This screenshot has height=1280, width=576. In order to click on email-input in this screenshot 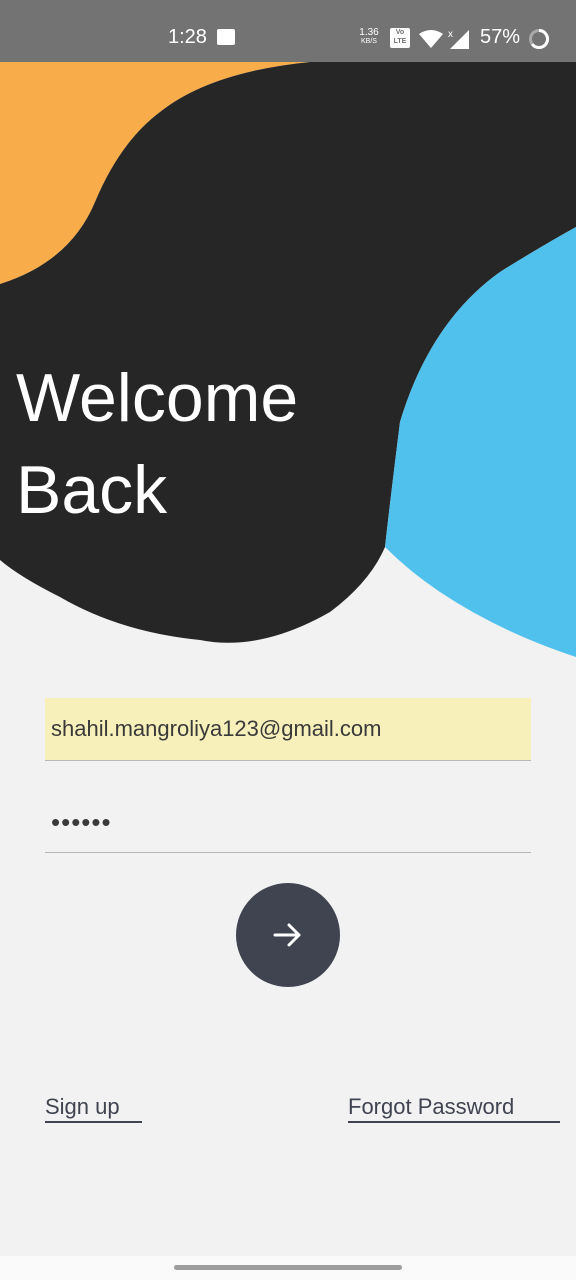, I will do `click(288, 729)`.